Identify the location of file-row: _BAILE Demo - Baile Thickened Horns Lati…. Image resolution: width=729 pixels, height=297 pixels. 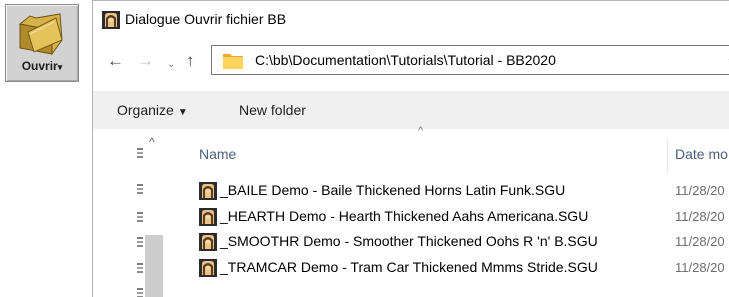
(461, 190).